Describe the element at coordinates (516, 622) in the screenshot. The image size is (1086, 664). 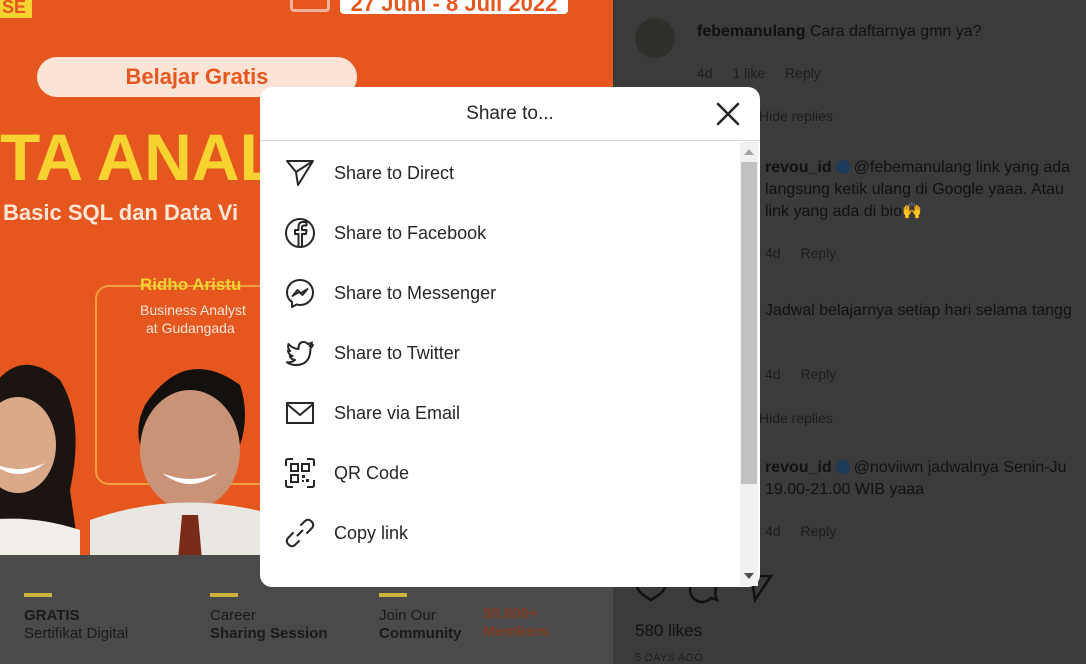
I see `benefit-members: 90.000+ Members` at that location.